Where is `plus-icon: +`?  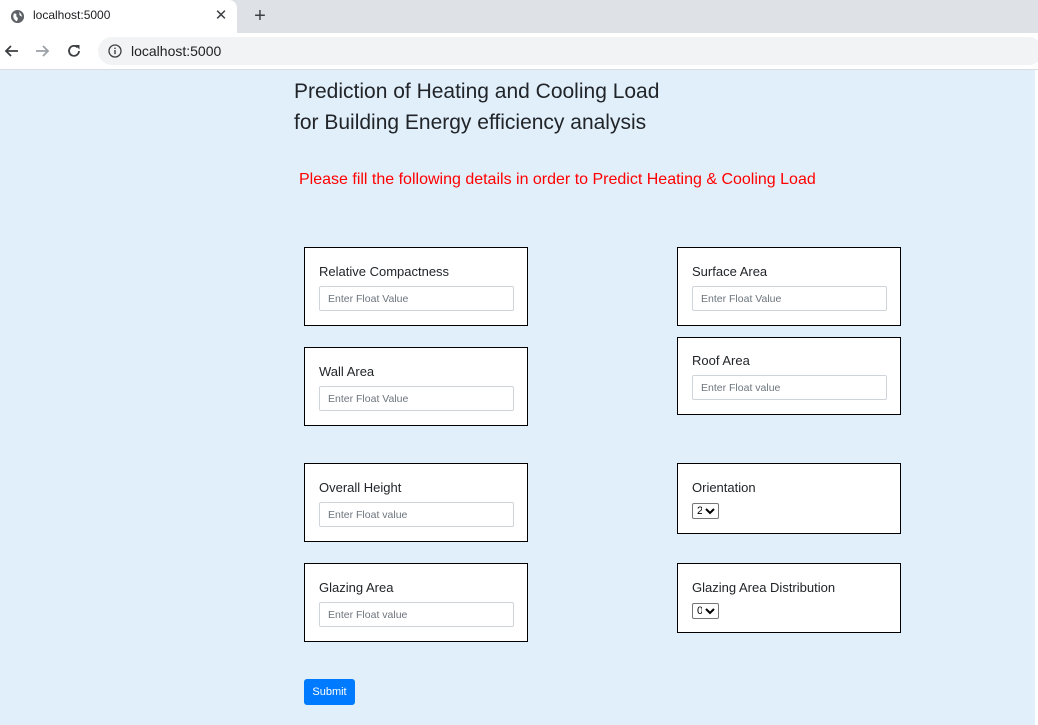 plus-icon: + is located at coordinates (260, 16).